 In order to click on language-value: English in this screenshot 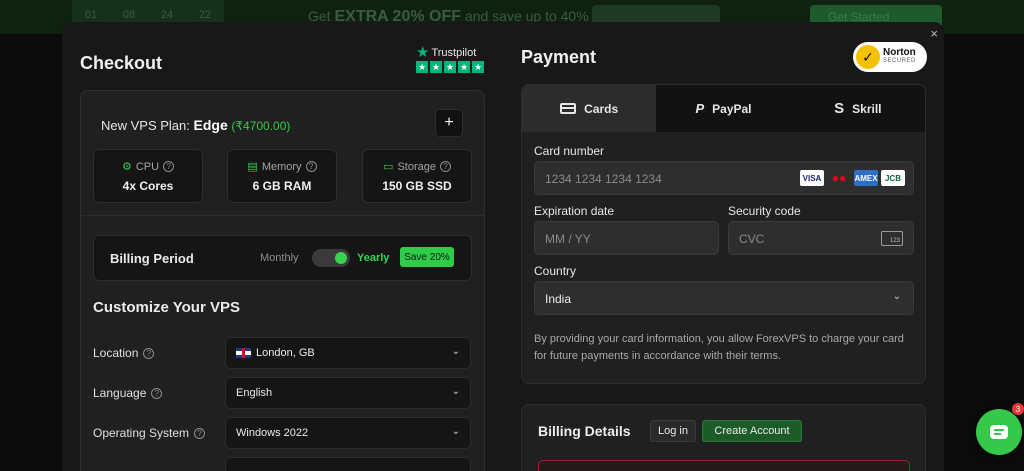, I will do `click(254, 393)`.